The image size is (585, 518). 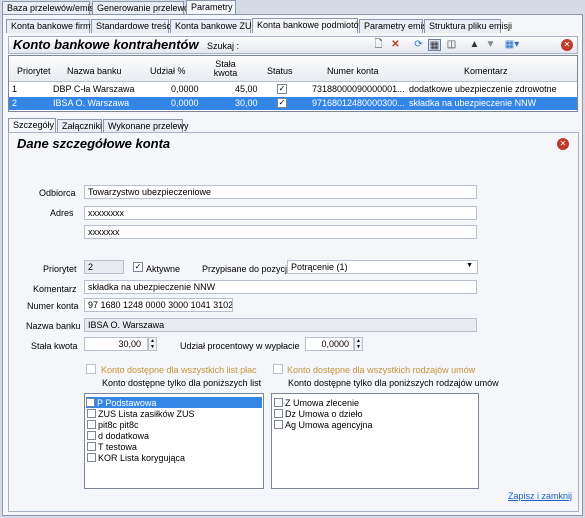 I want to click on list-item: Dz Umowa o dzieło, so click(x=377, y=413).